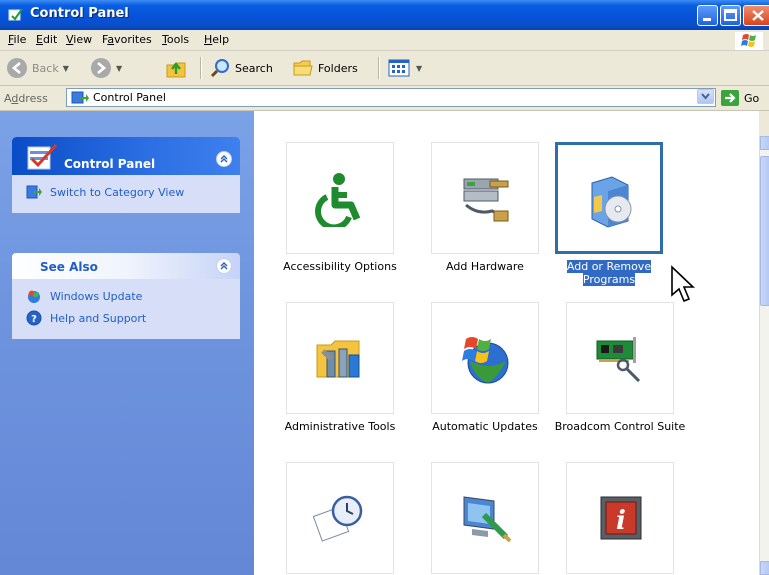  I want to click on windows-update-icon, so click(34, 296).